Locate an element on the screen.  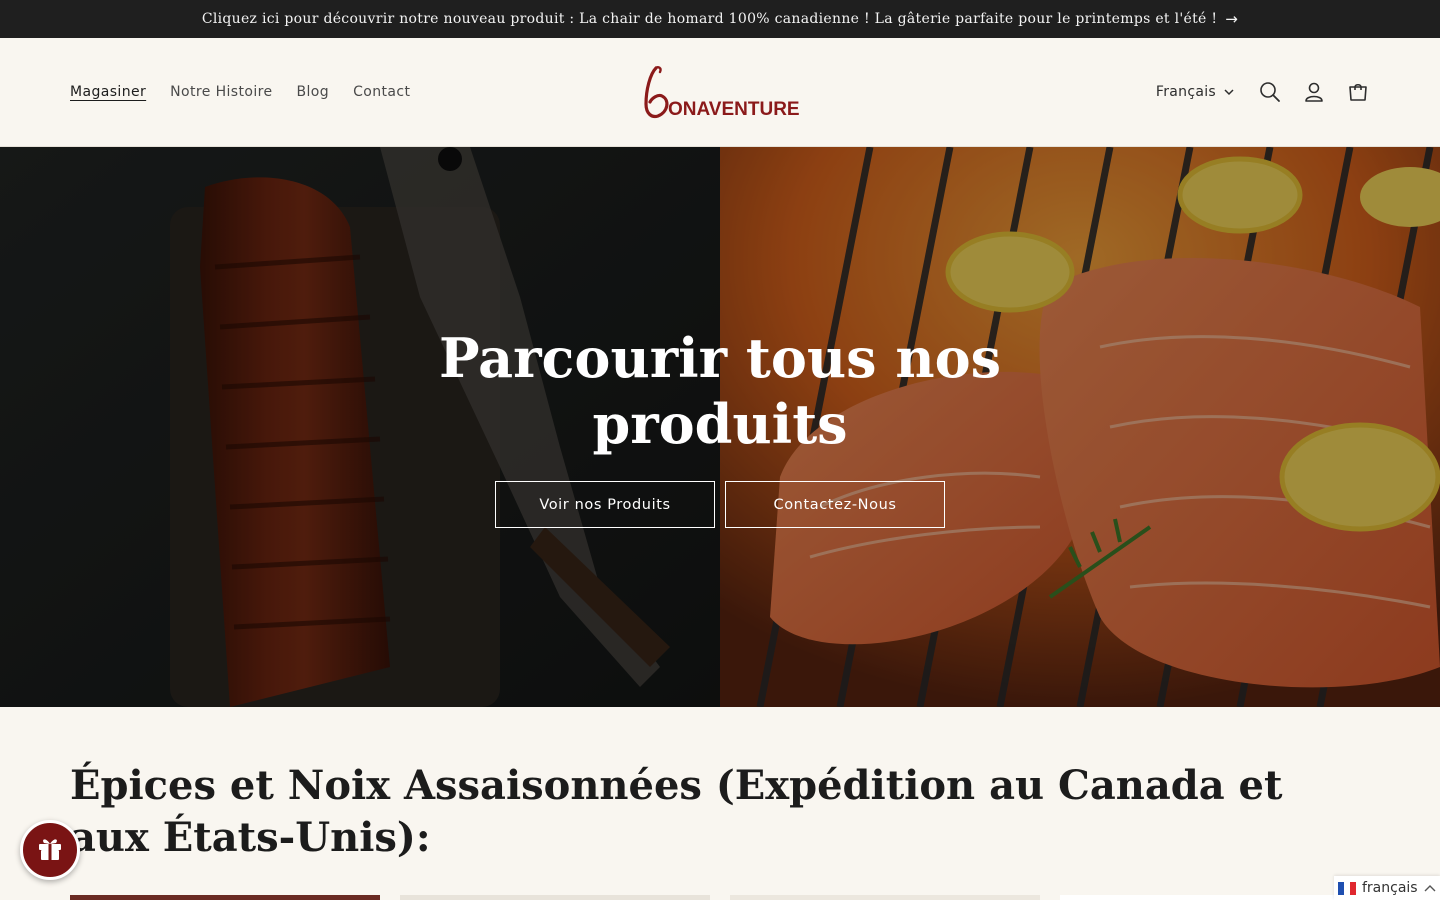
nav-item-contact: Contact is located at coordinates (381, 92).